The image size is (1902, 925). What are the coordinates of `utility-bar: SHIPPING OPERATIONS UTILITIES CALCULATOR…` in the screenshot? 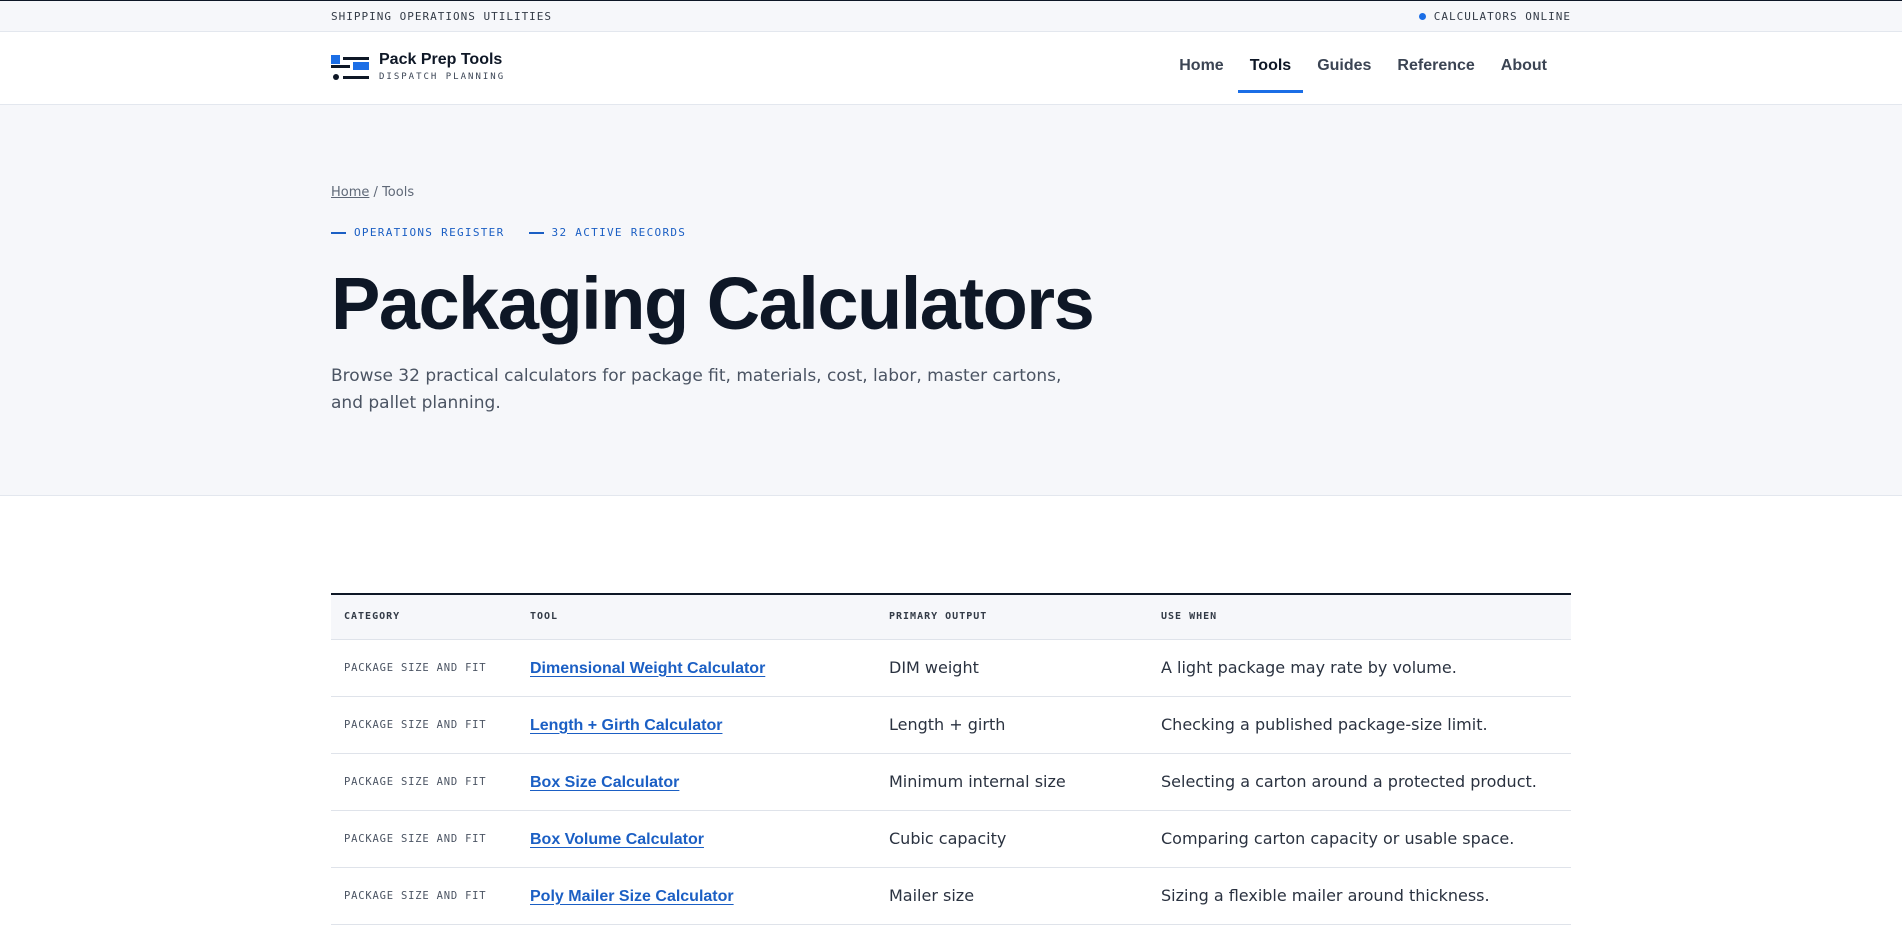 It's located at (951, 16).